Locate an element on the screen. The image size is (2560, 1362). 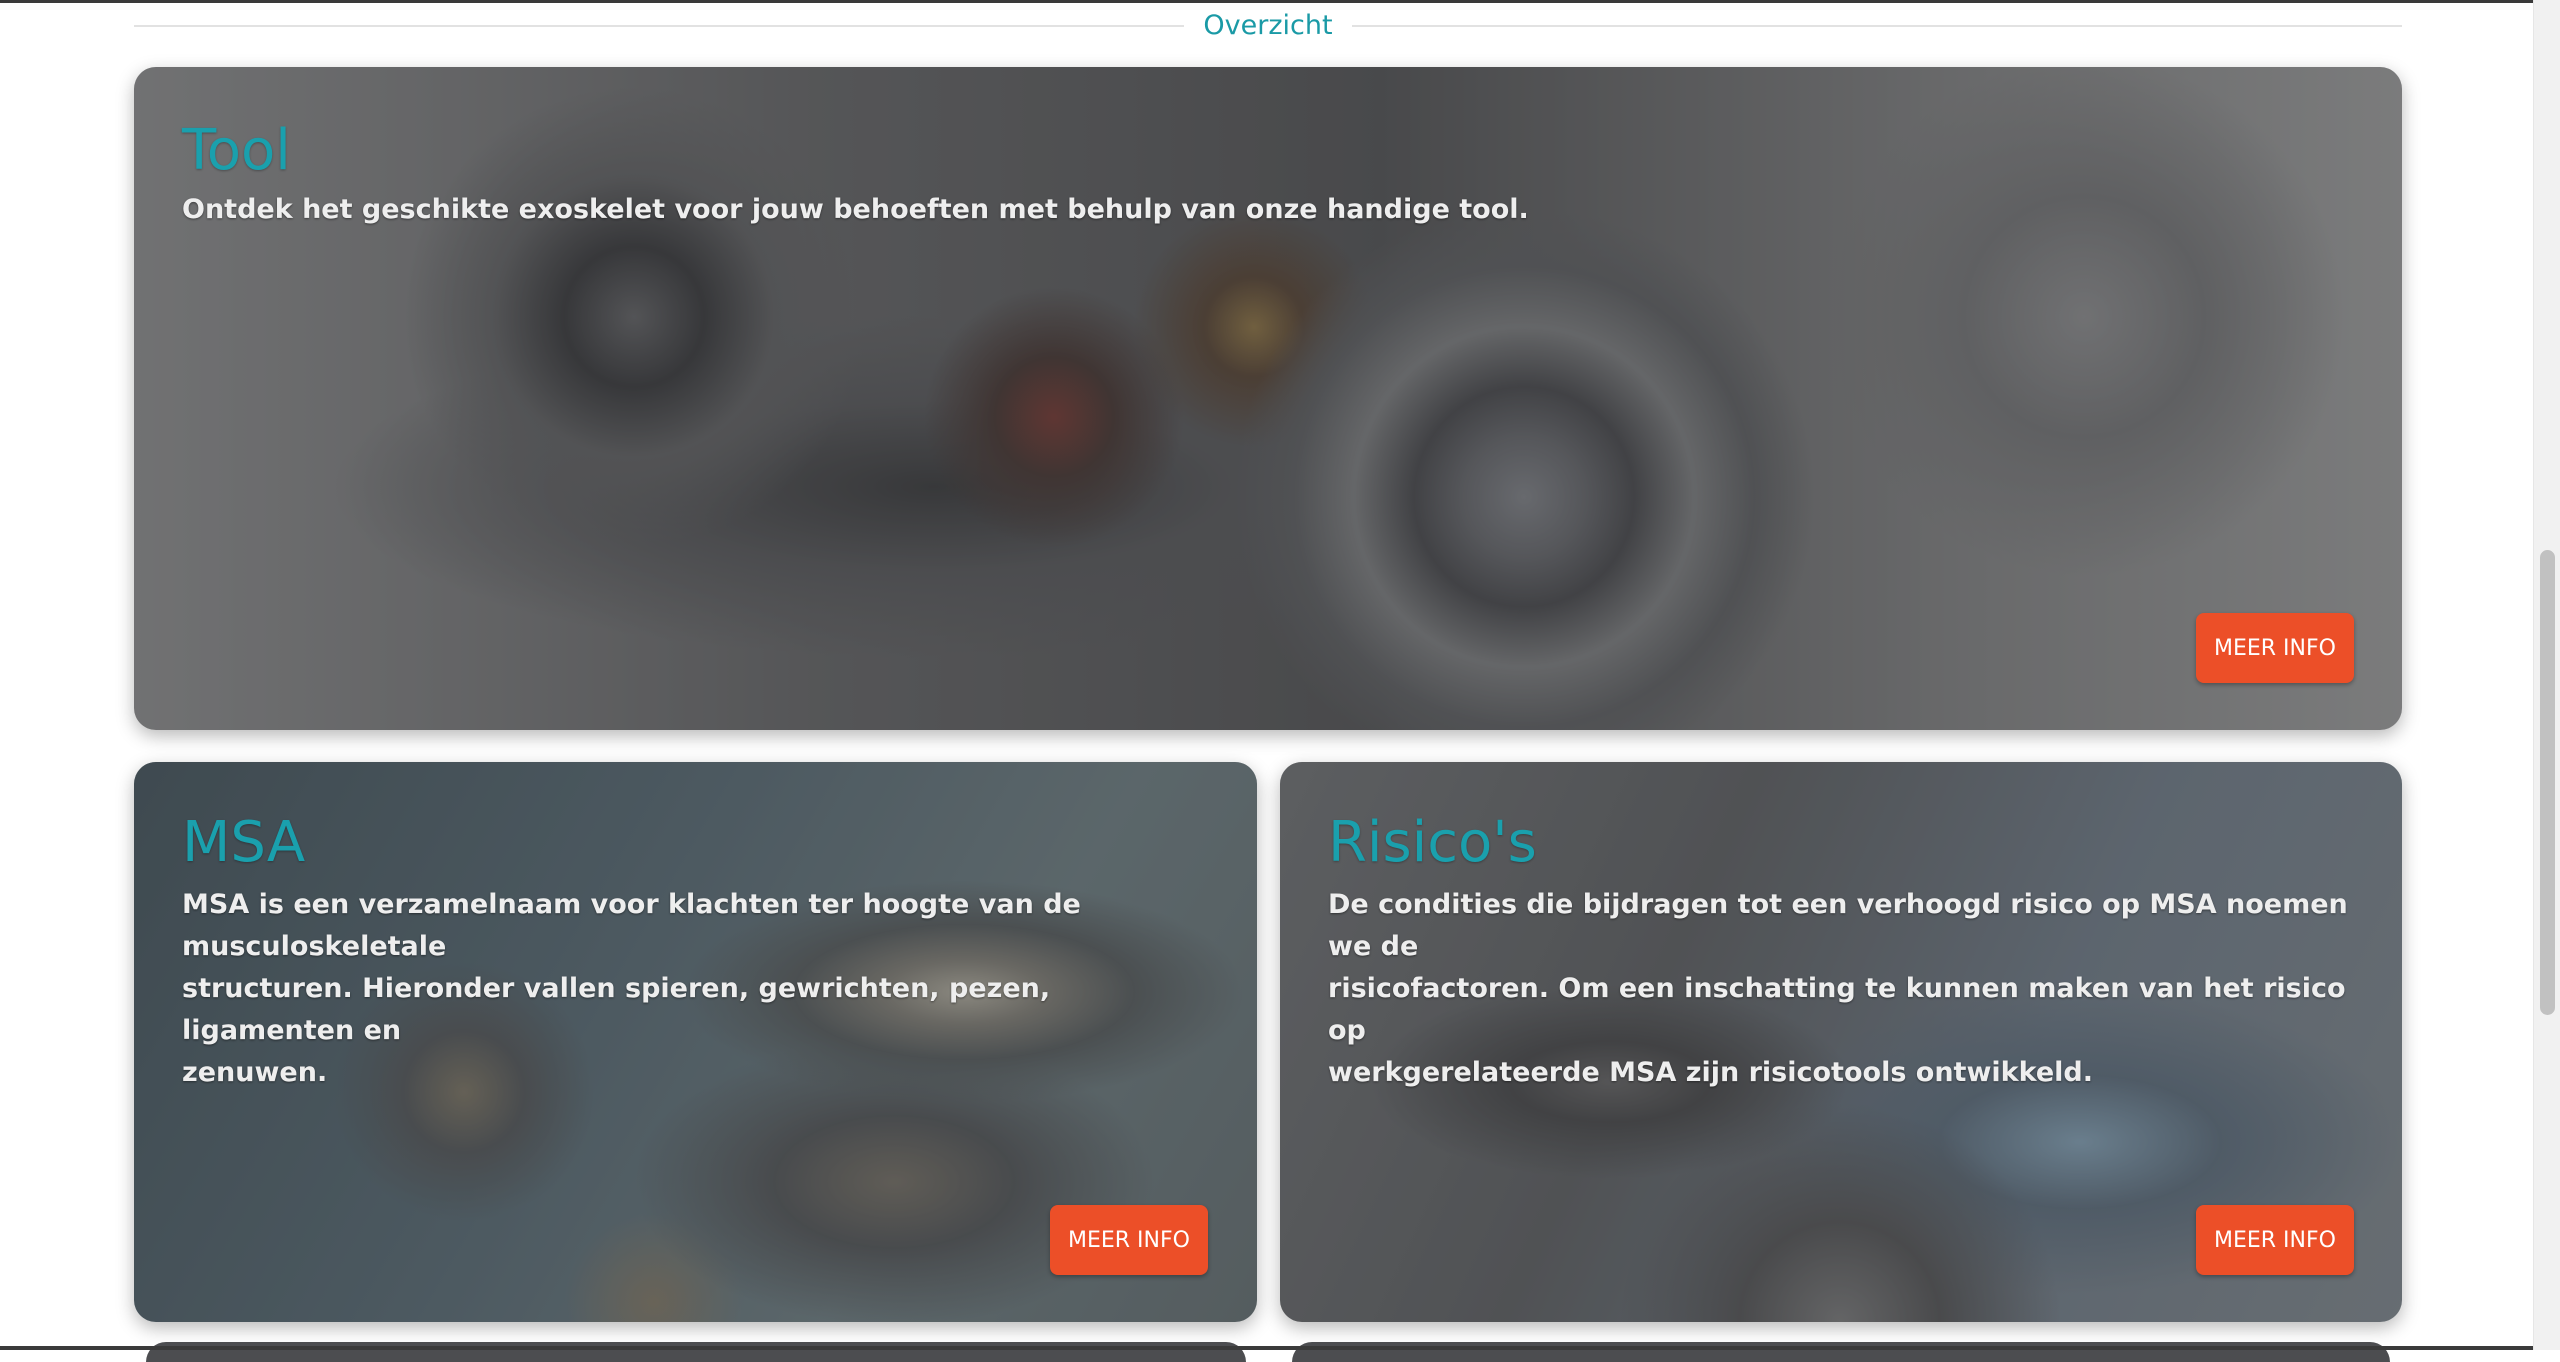
next-card-right-partial is located at coordinates (1841, 1352).